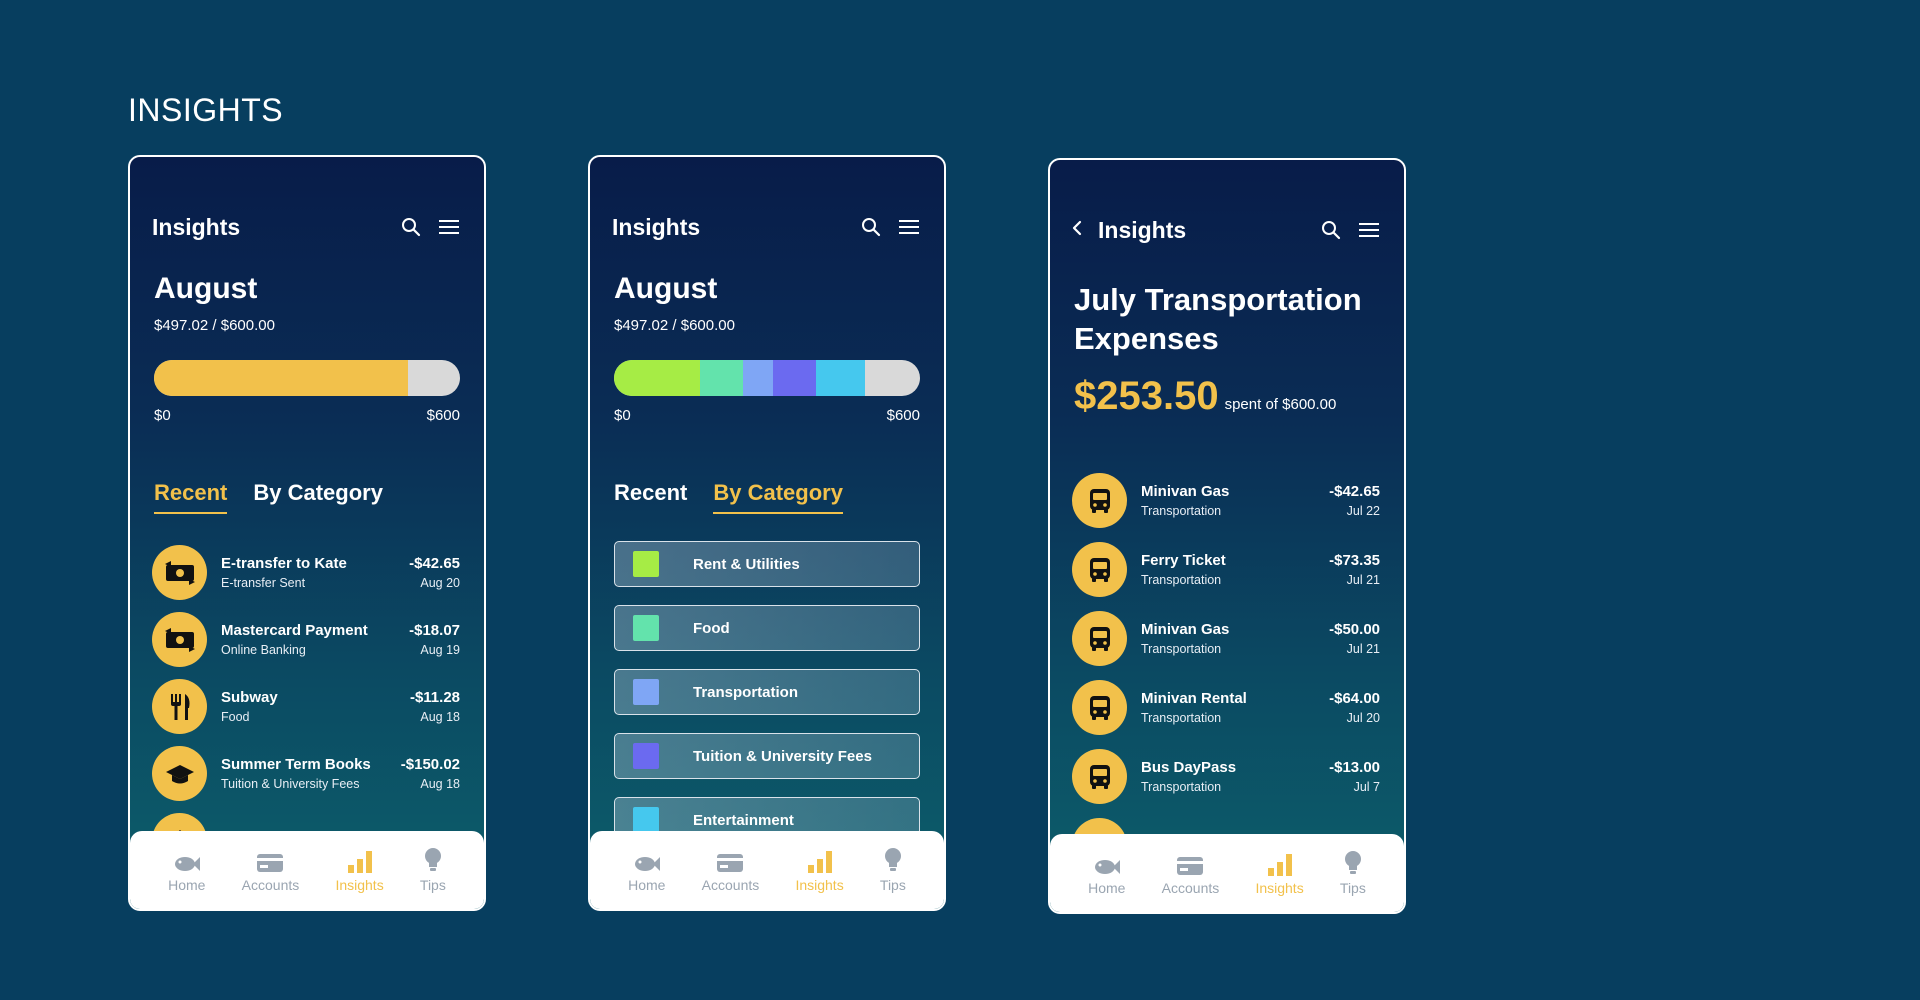  What do you see at coordinates (767, 628) in the screenshot?
I see `category-row: Food` at bounding box center [767, 628].